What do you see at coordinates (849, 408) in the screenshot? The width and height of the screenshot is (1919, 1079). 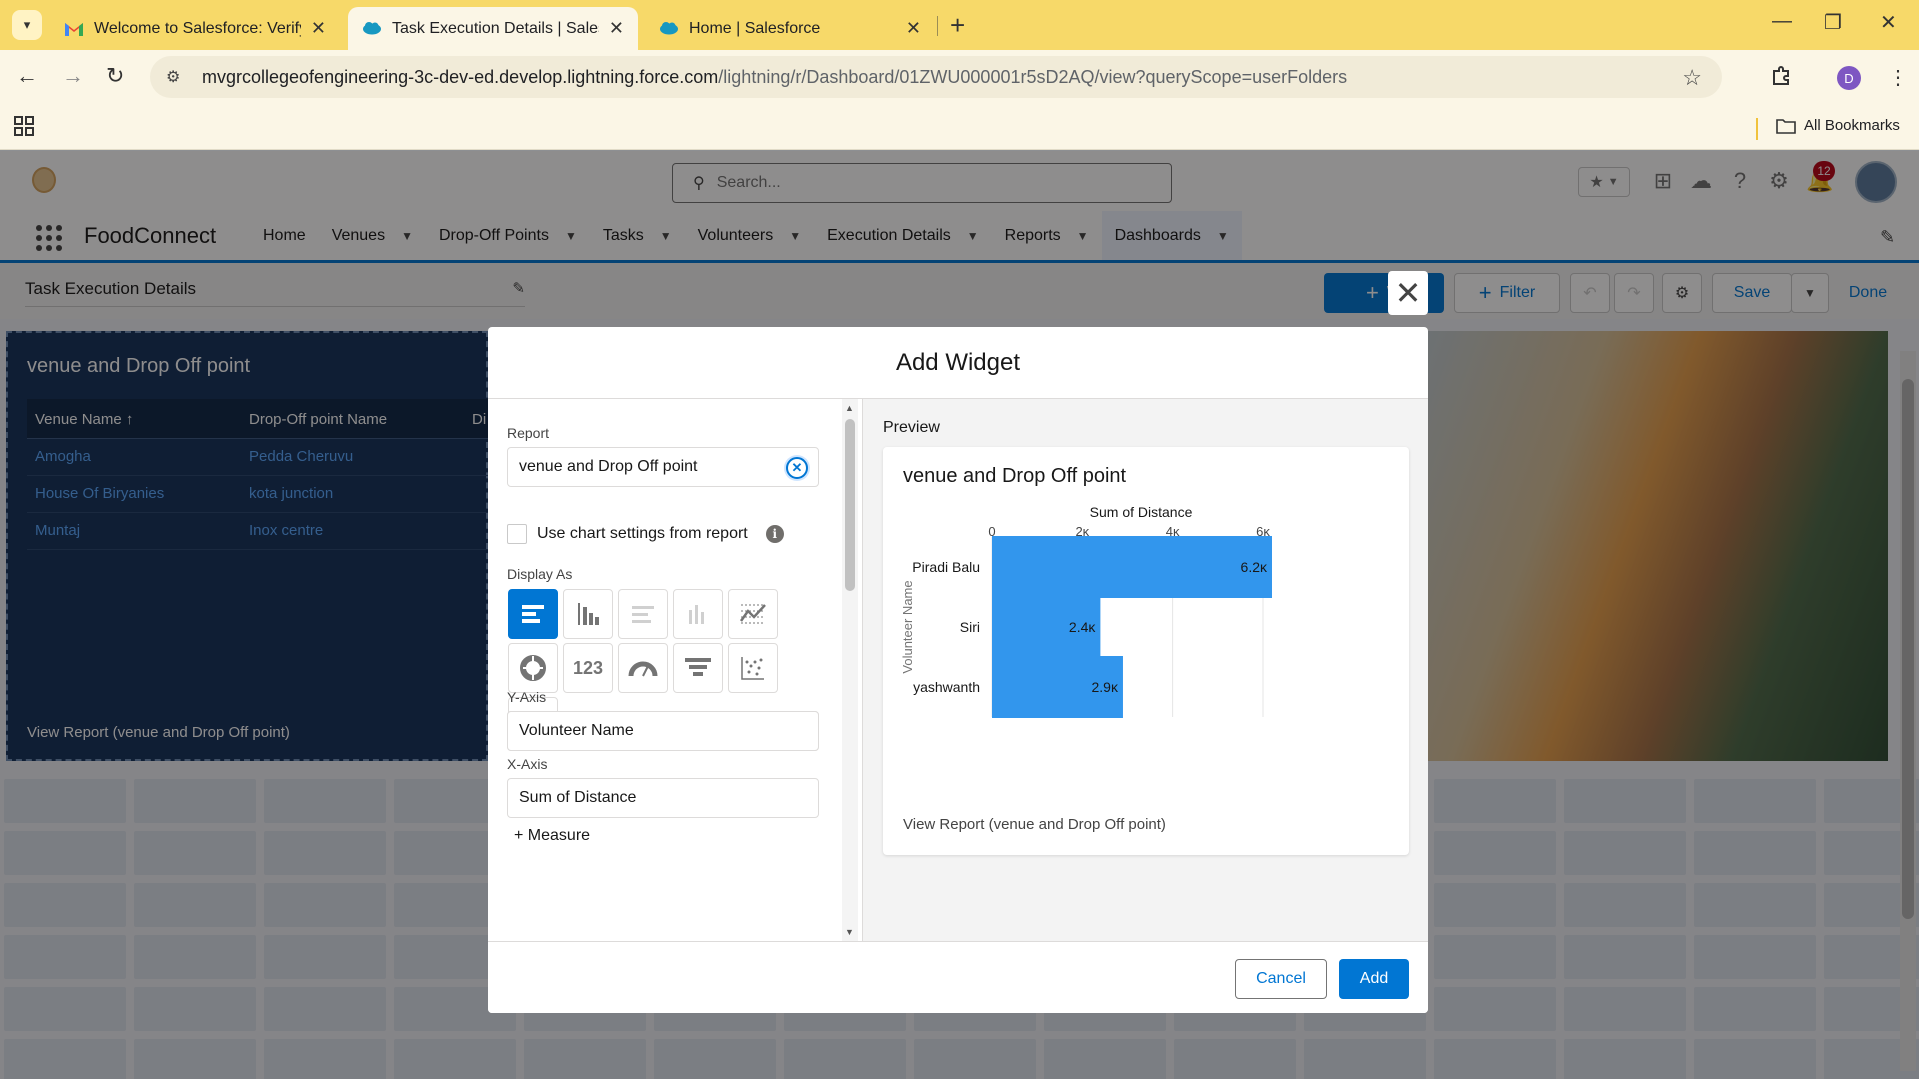 I see `scroll-up-icon: ▲` at bounding box center [849, 408].